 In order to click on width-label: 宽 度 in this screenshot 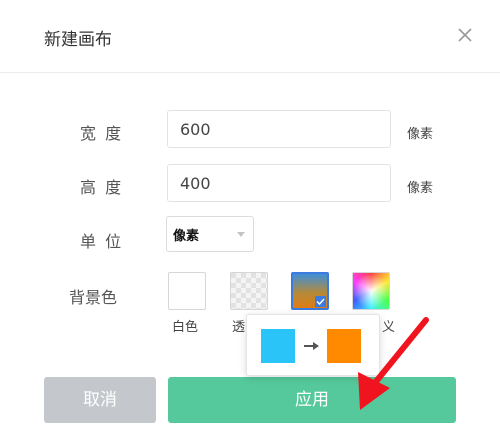, I will do `click(102, 133)`.